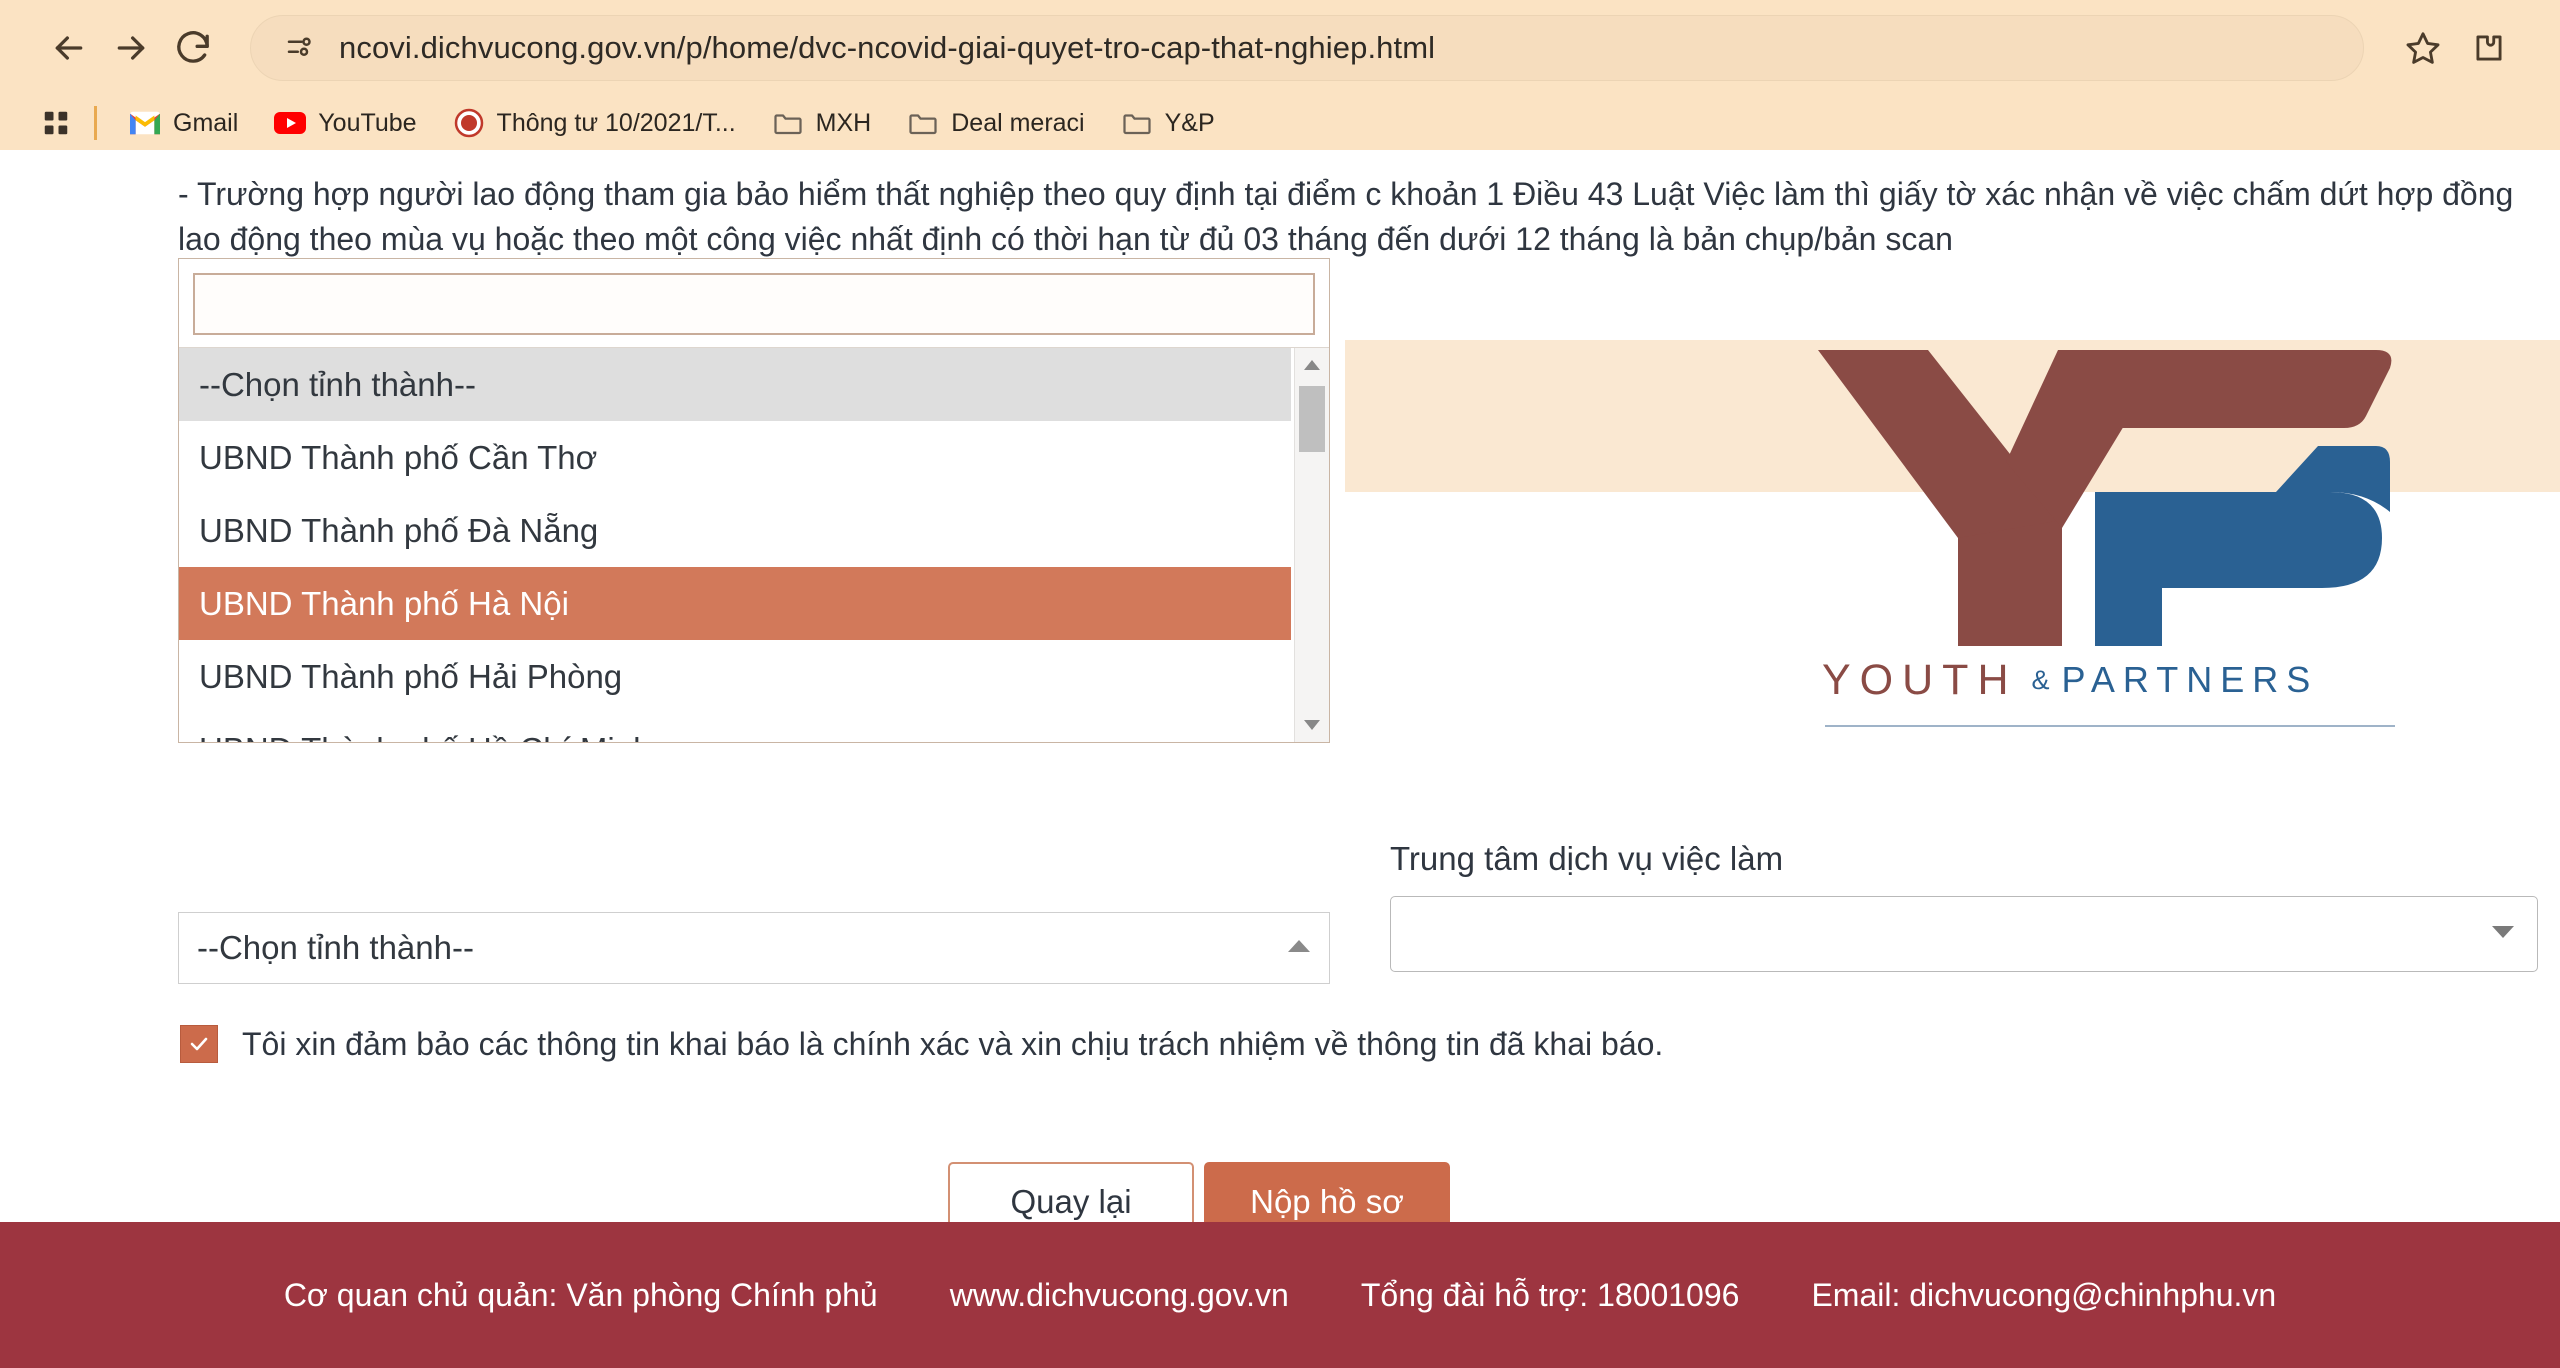 Image resolution: width=2560 pixels, height=1368 pixels. What do you see at coordinates (69, 48) in the screenshot?
I see `back-arrow-icon` at bounding box center [69, 48].